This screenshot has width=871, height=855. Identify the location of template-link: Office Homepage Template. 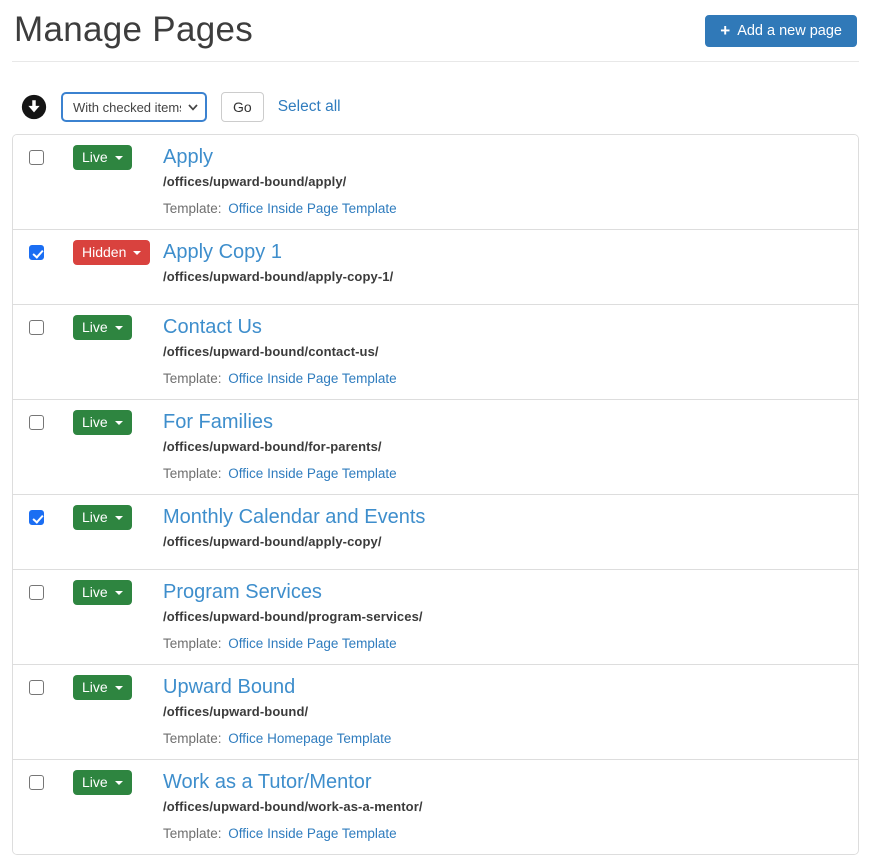
(309, 738).